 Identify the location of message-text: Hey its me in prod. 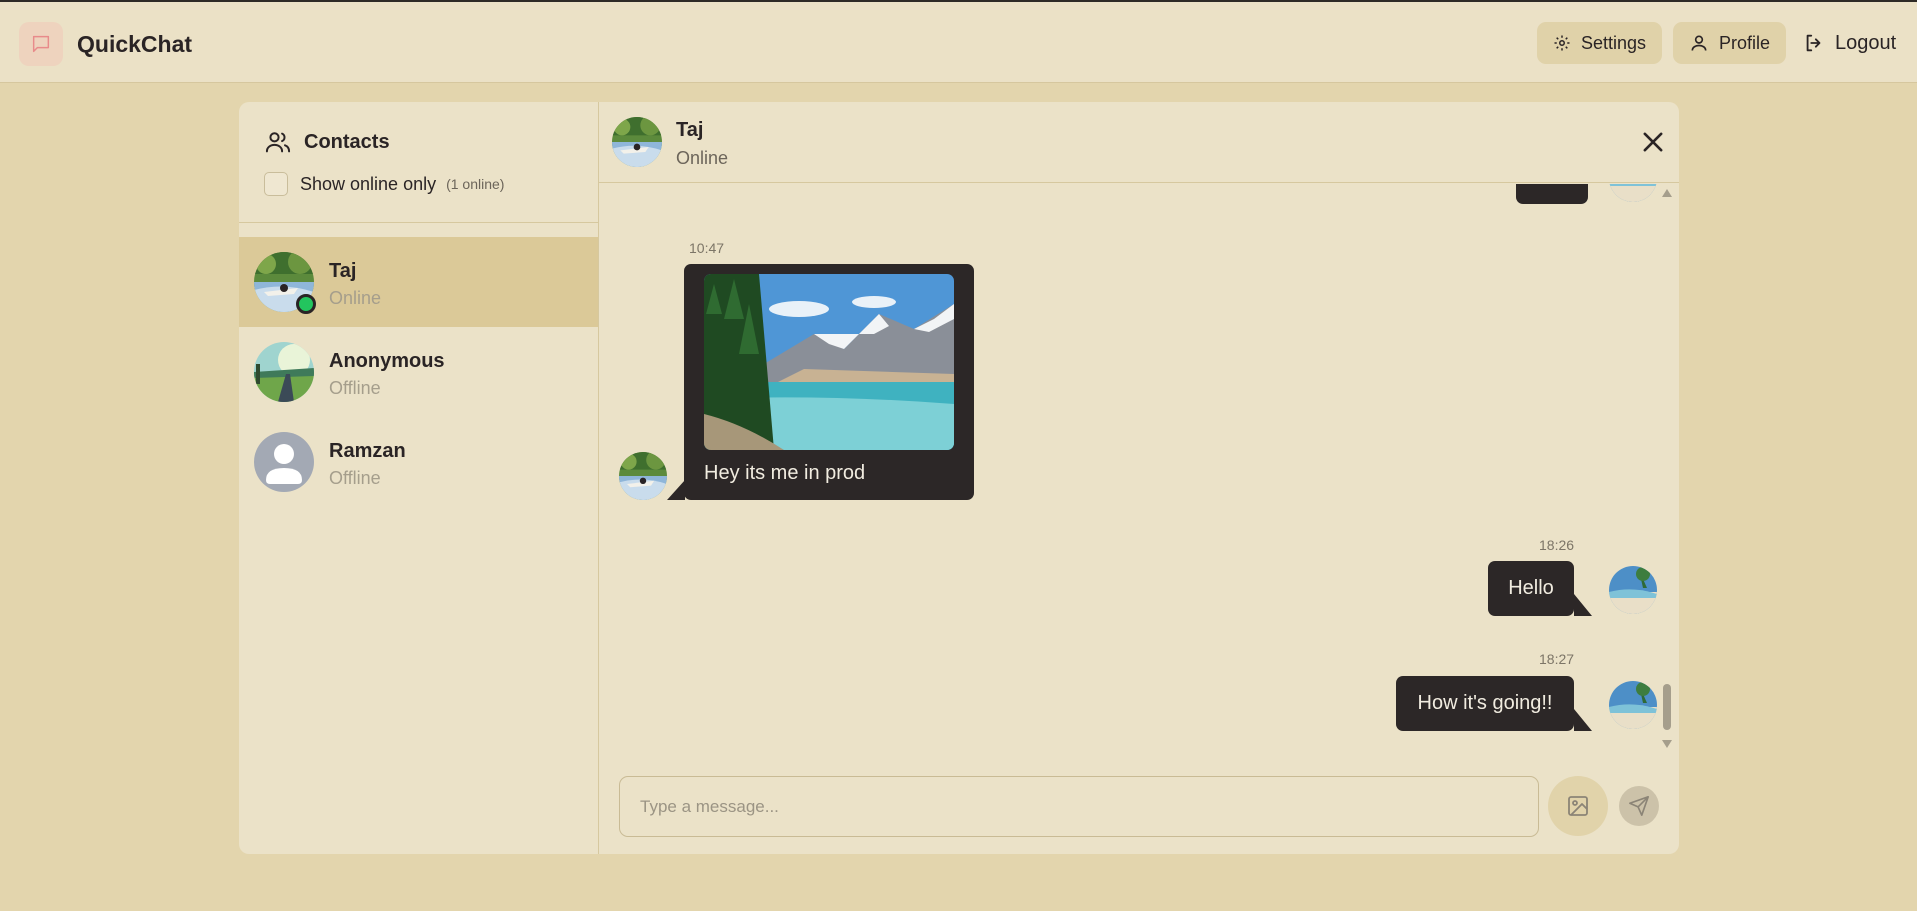
(785, 473).